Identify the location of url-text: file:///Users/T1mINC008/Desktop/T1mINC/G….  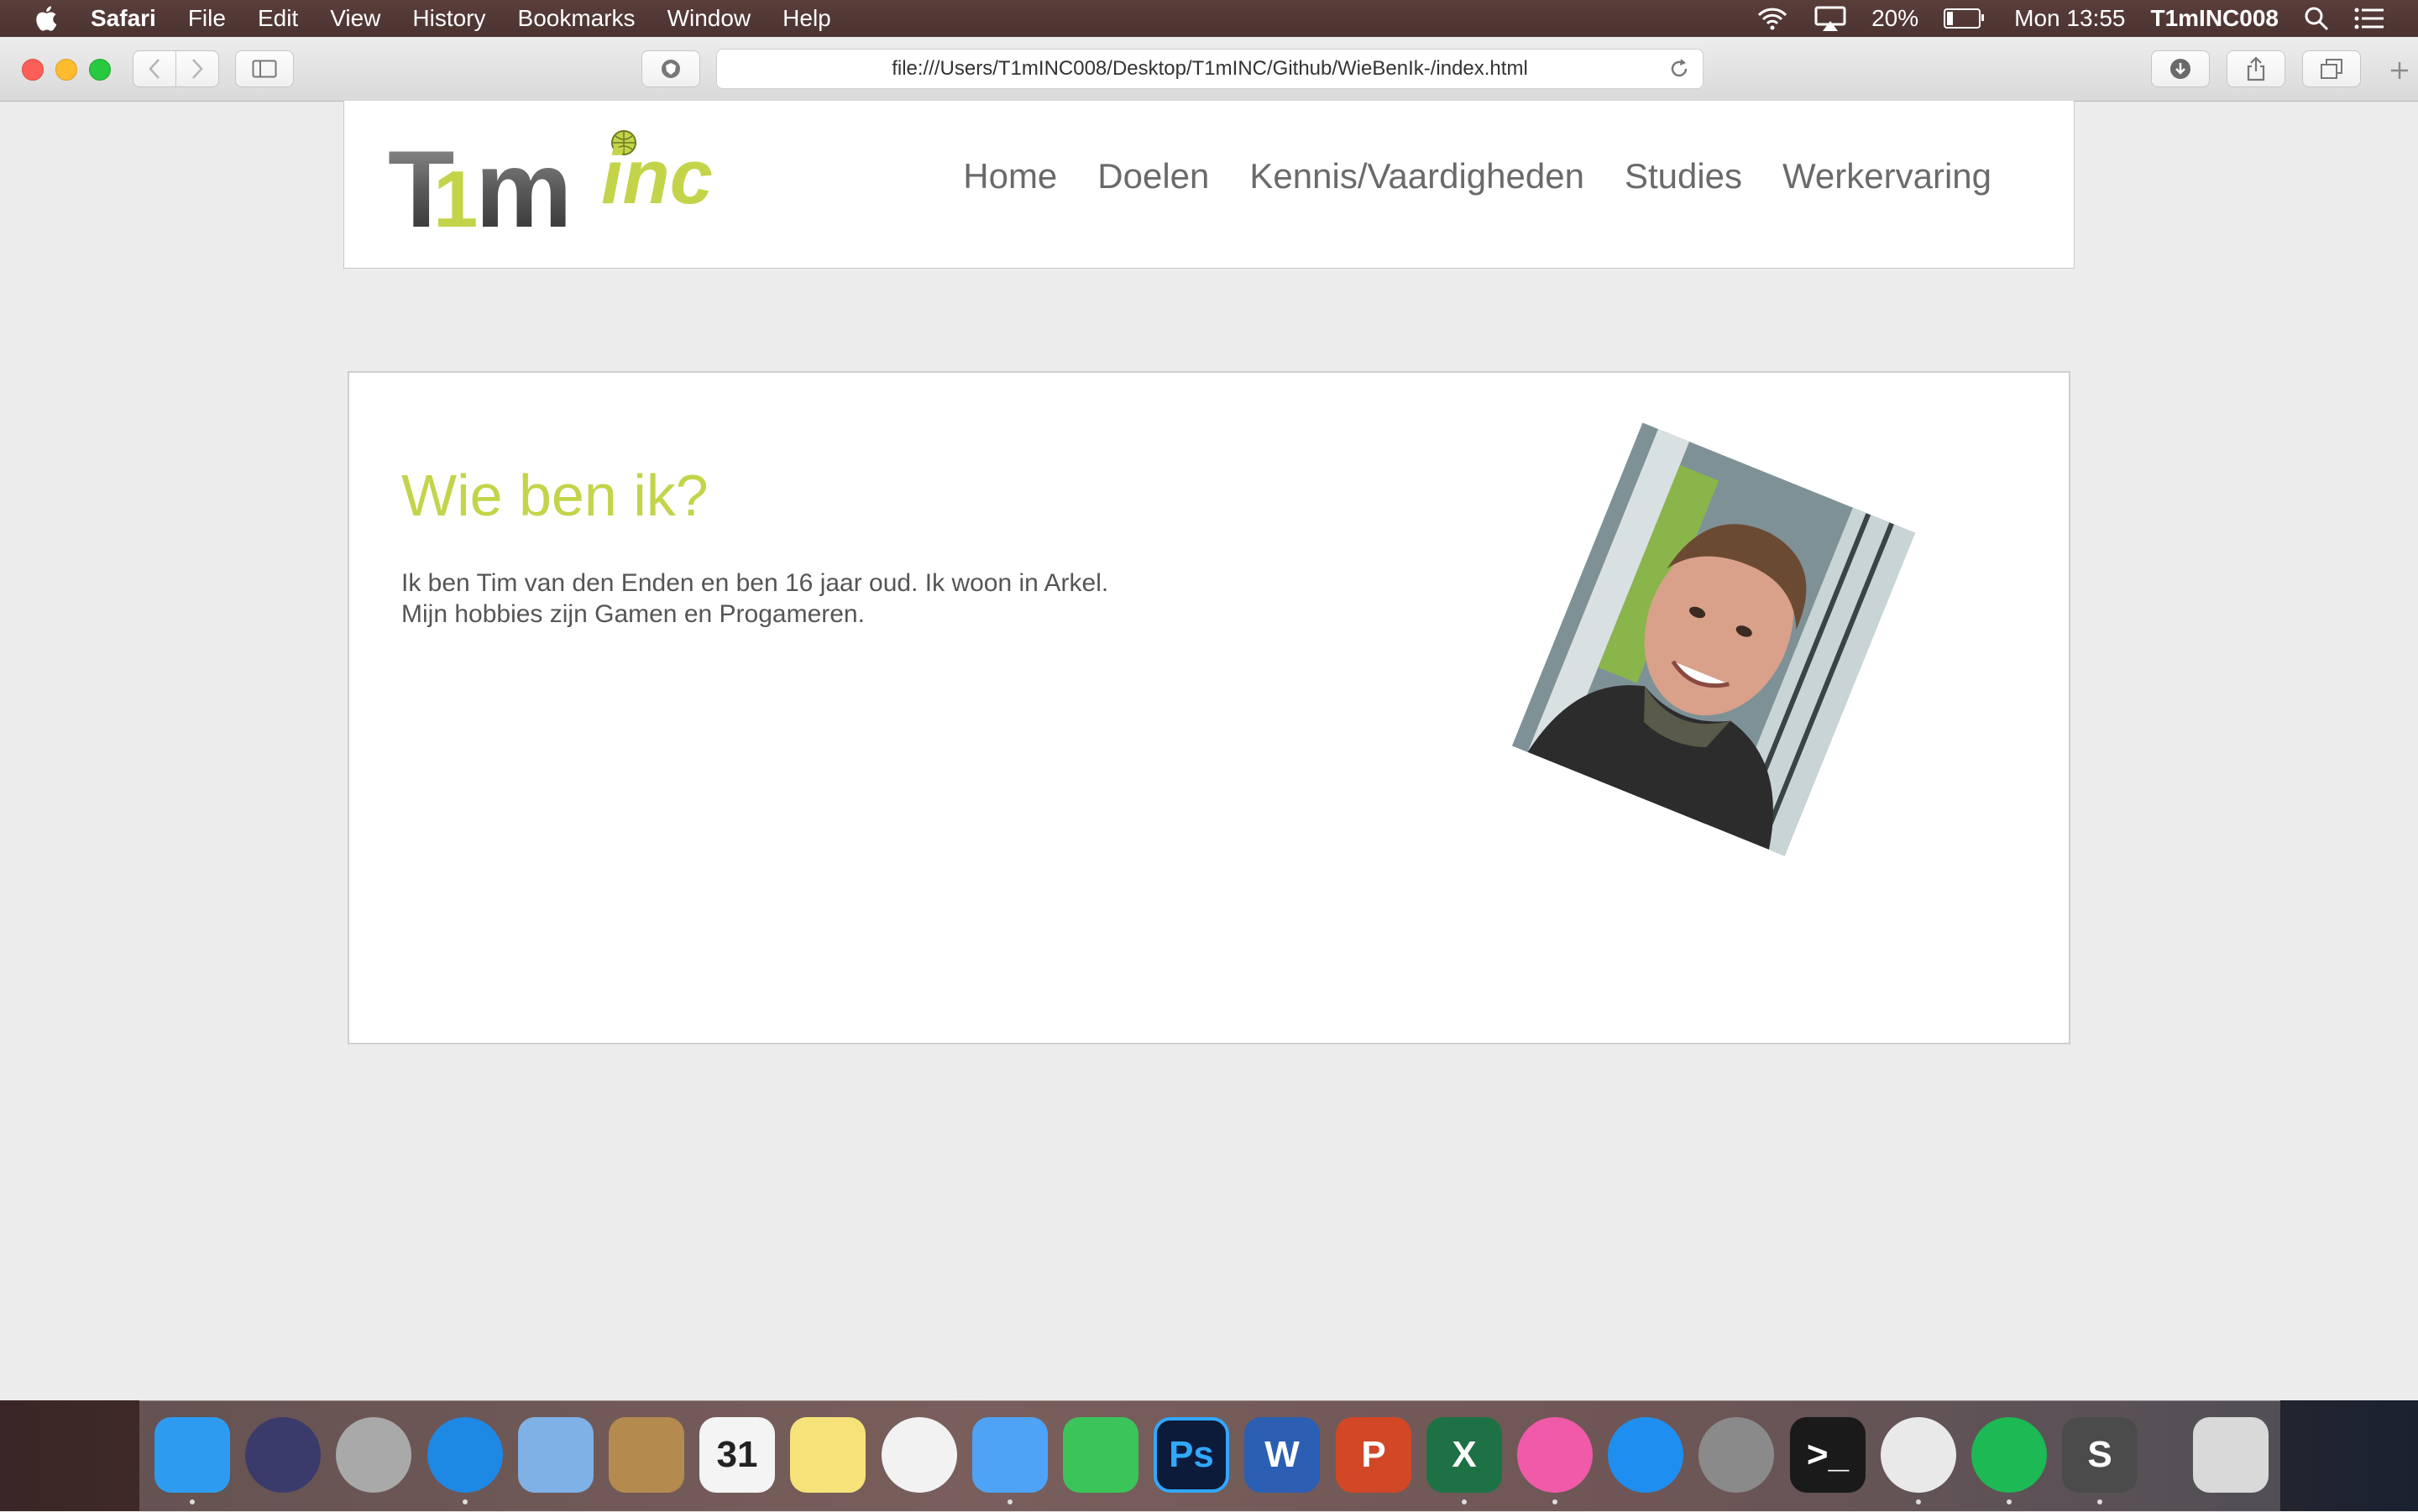
(1210, 68).